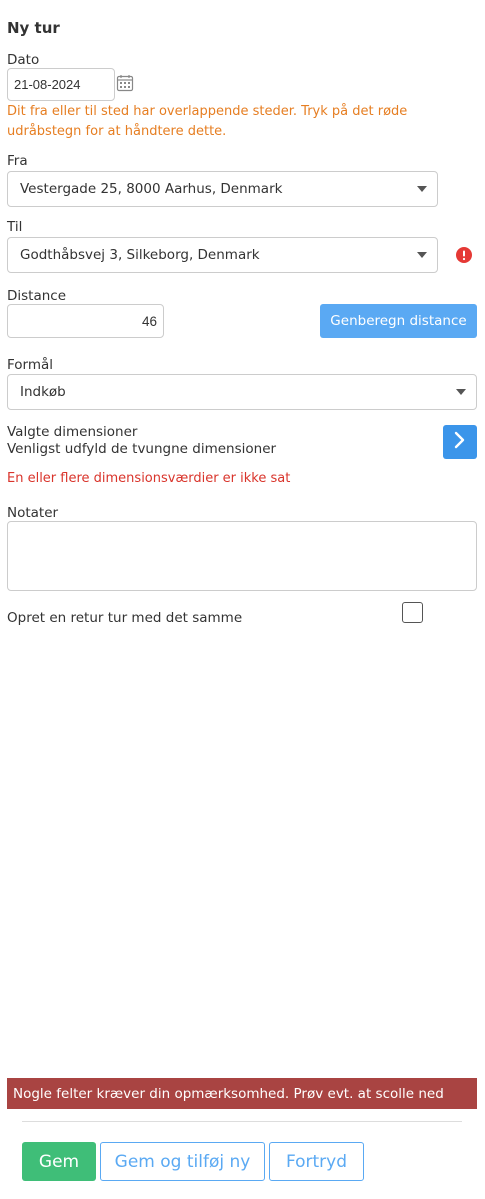 This screenshot has height=1199, width=485. I want to click on chevron-right-icon, so click(460, 442).